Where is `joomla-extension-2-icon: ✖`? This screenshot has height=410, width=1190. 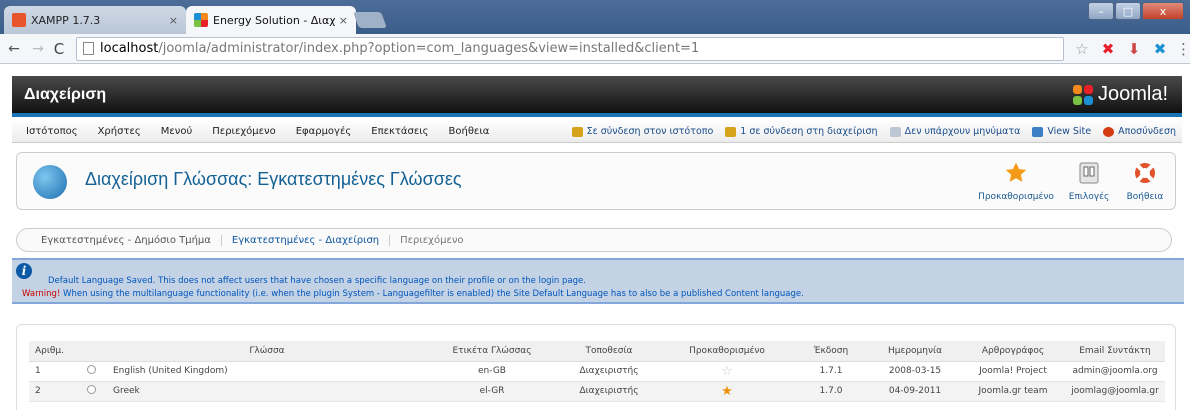 joomla-extension-2-icon: ✖ is located at coordinates (1160, 49).